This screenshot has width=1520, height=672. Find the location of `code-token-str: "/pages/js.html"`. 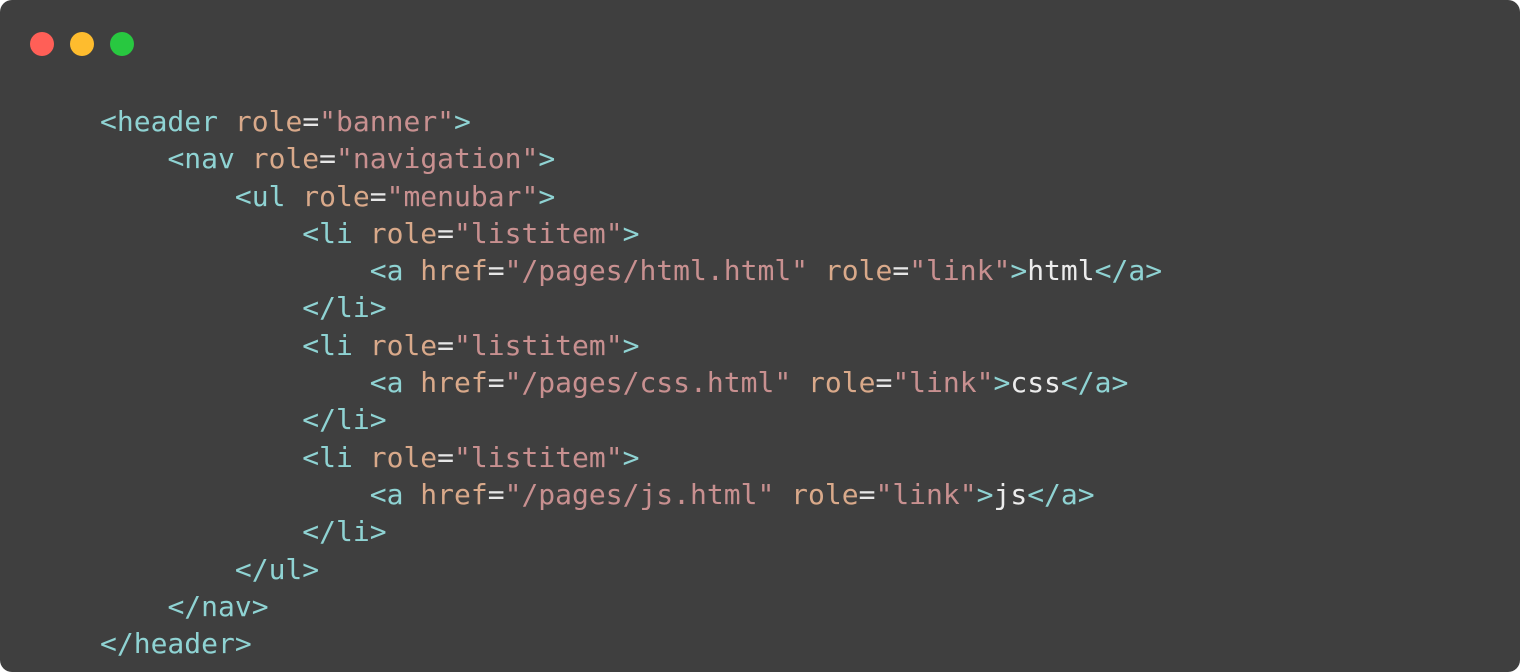

code-token-str: "/pages/js.html" is located at coordinates (639, 494).